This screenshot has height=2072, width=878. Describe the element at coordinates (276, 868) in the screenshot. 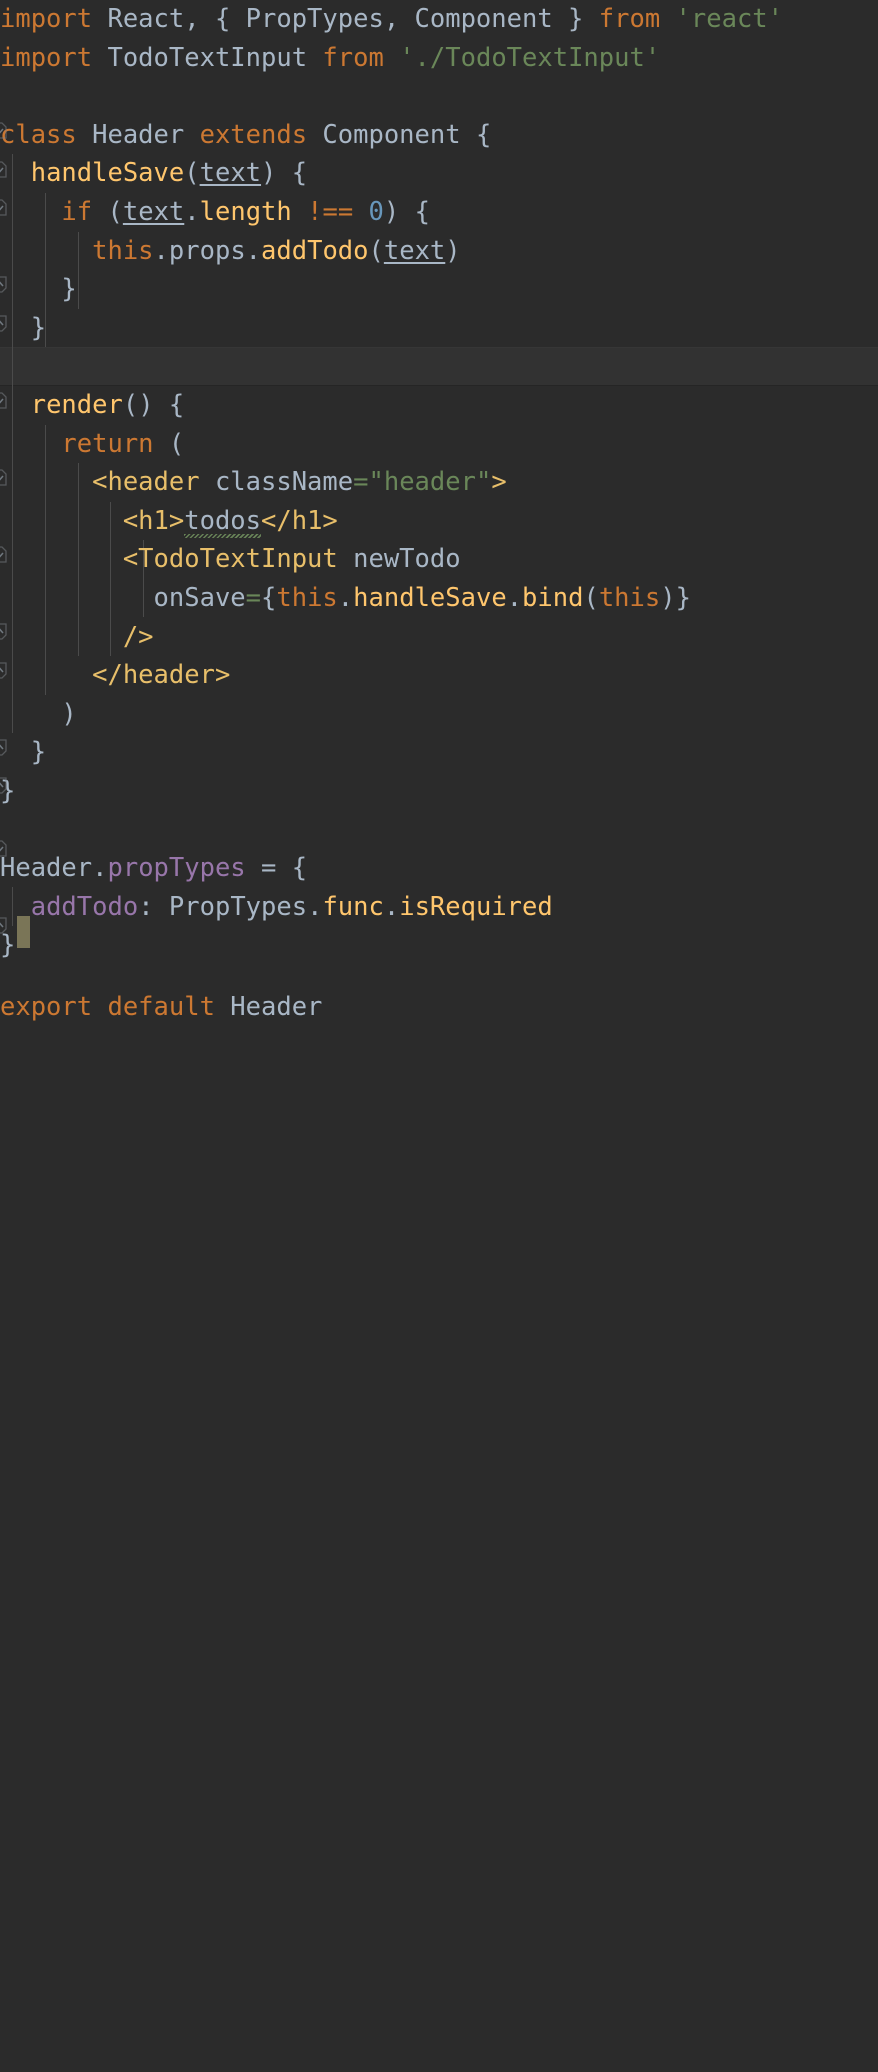

I see `token-punctuation: = {` at that location.